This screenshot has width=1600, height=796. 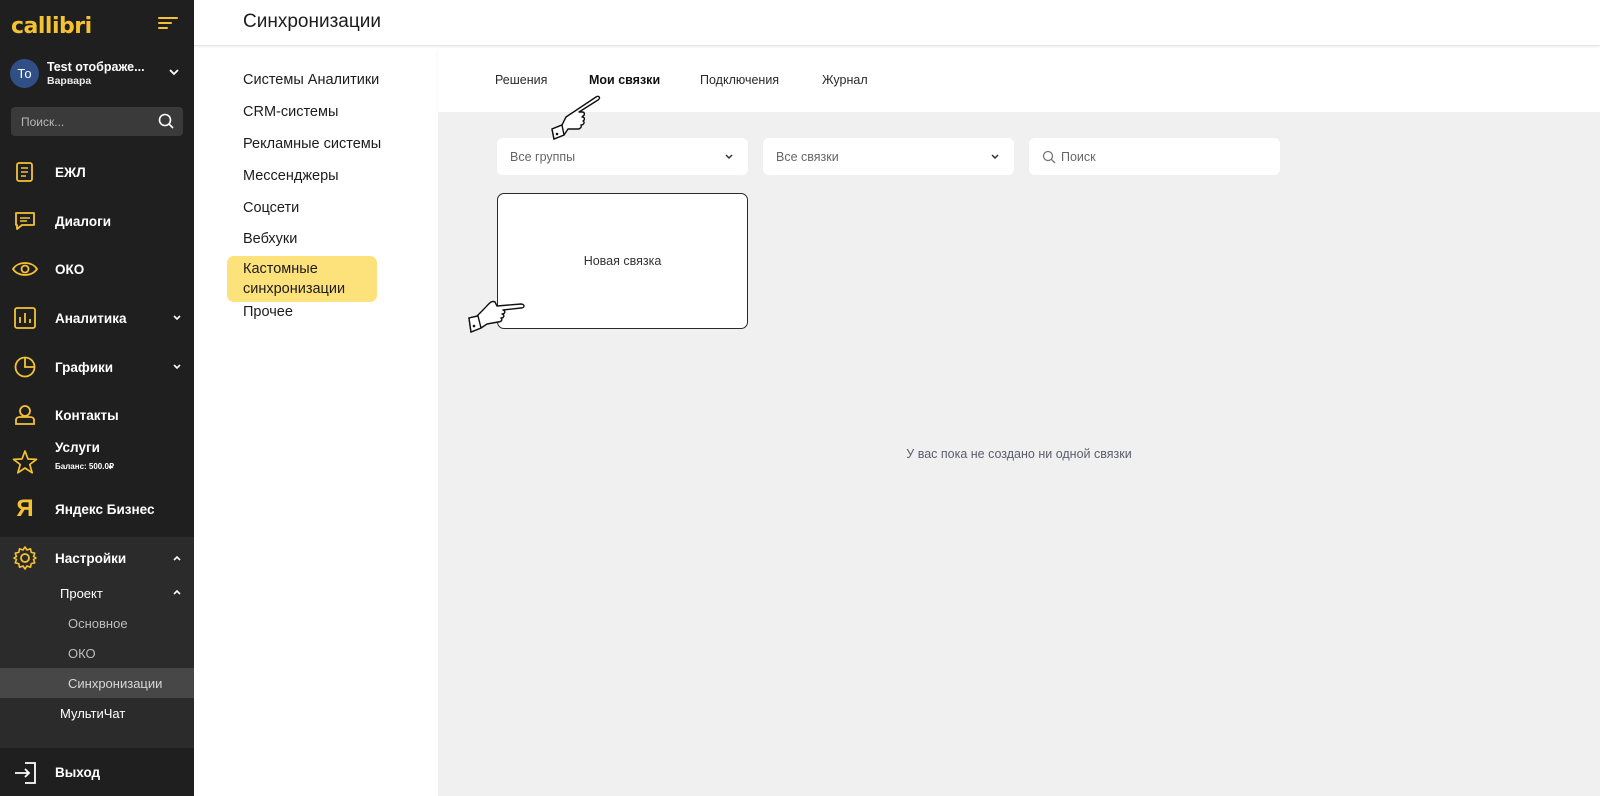 What do you see at coordinates (93, 713) in the screenshot?
I see `submenu-label: МультиЧат` at bounding box center [93, 713].